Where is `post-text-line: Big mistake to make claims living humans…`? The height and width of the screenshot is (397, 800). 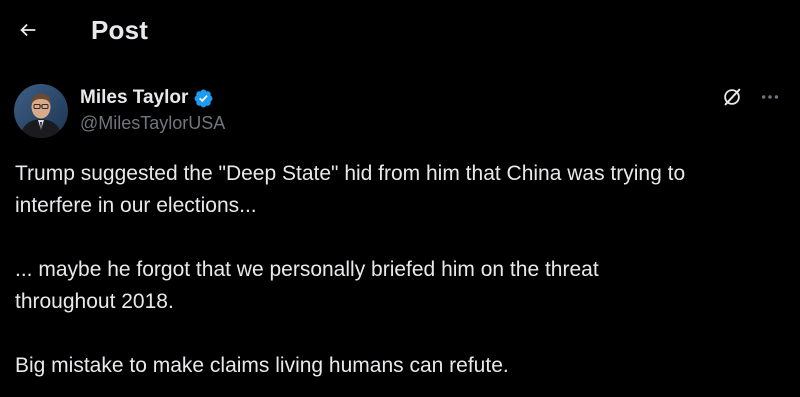 post-text-line: Big mistake to make claims living humans… is located at coordinates (262, 365).